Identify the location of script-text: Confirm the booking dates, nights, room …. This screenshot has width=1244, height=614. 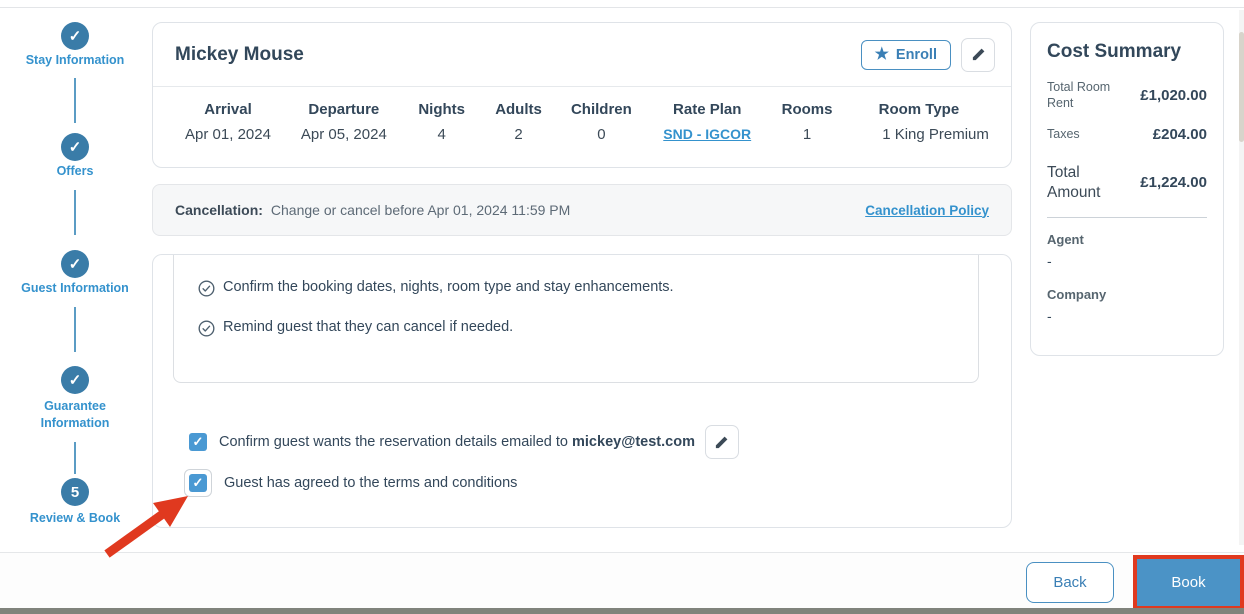
(448, 287).